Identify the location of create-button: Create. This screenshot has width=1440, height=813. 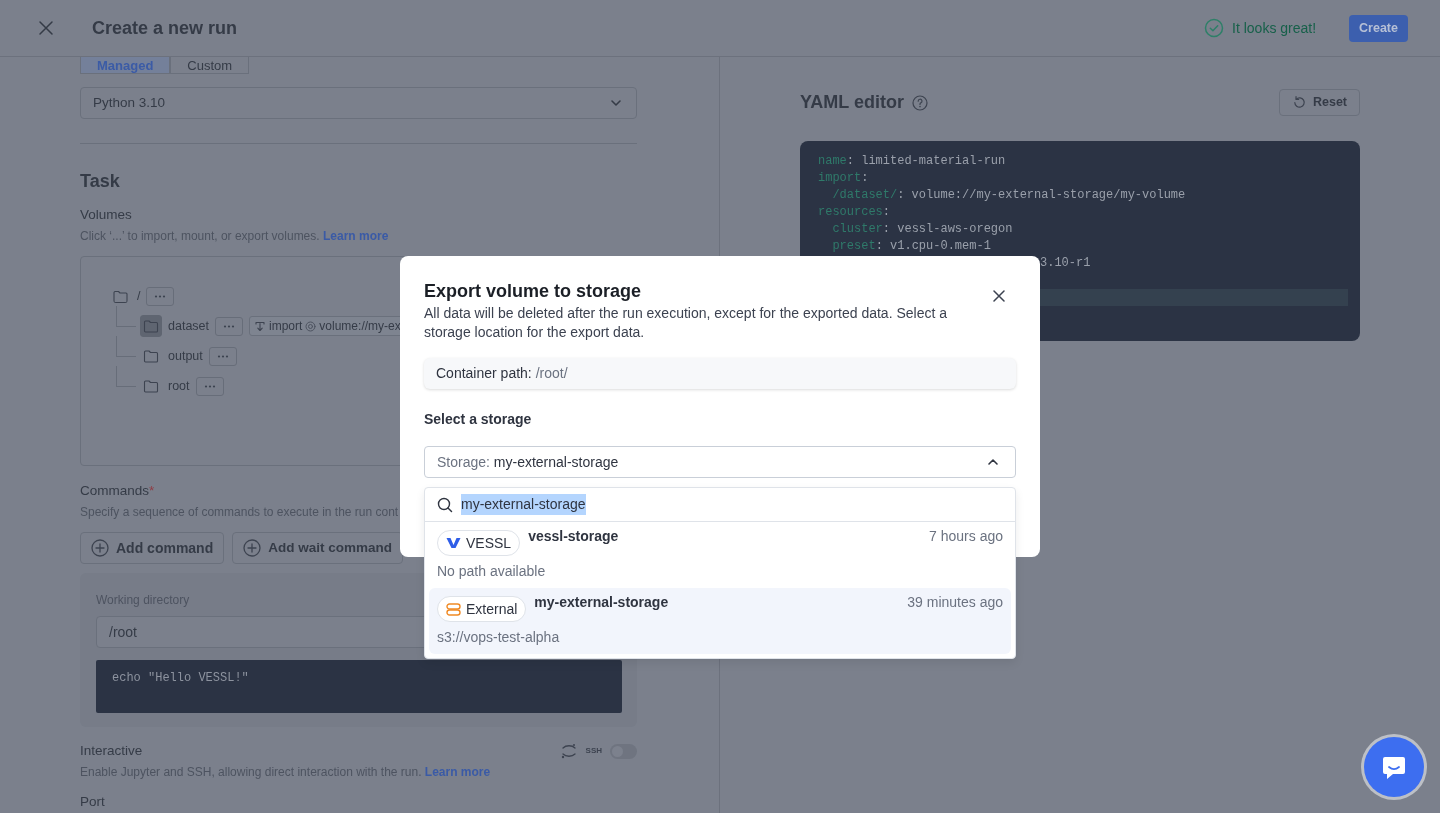
(1378, 28).